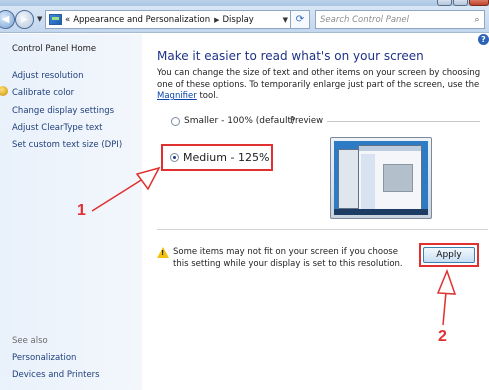 The image size is (489, 390). Describe the element at coordinates (444, 308) in the screenshot. I see `annotation-arrow-2-shaft` at that location.